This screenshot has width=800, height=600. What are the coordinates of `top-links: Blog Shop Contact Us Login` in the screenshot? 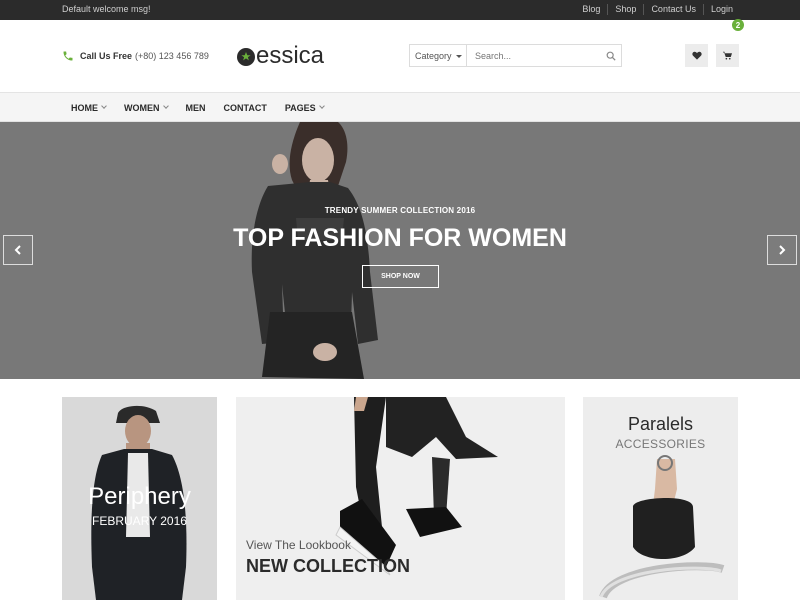 It's located at (657, 9).